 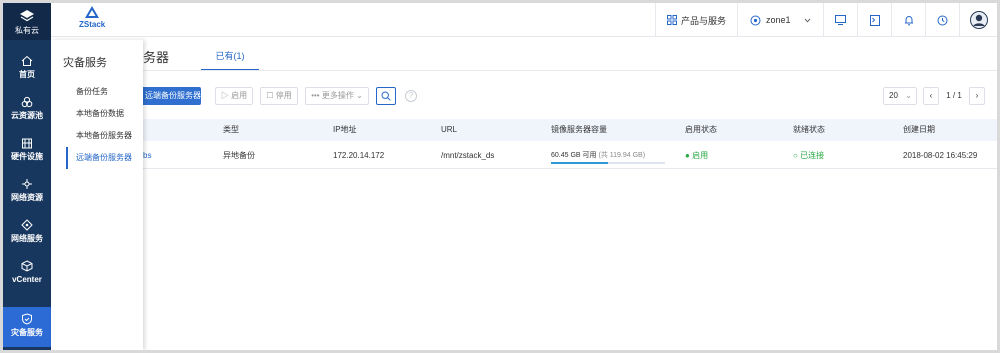 What do you see at coordinates (27, 109) in the screenshot?
I see `sidebar-item-cloud-pool: 云资源池` at bounding box center [27, 109].